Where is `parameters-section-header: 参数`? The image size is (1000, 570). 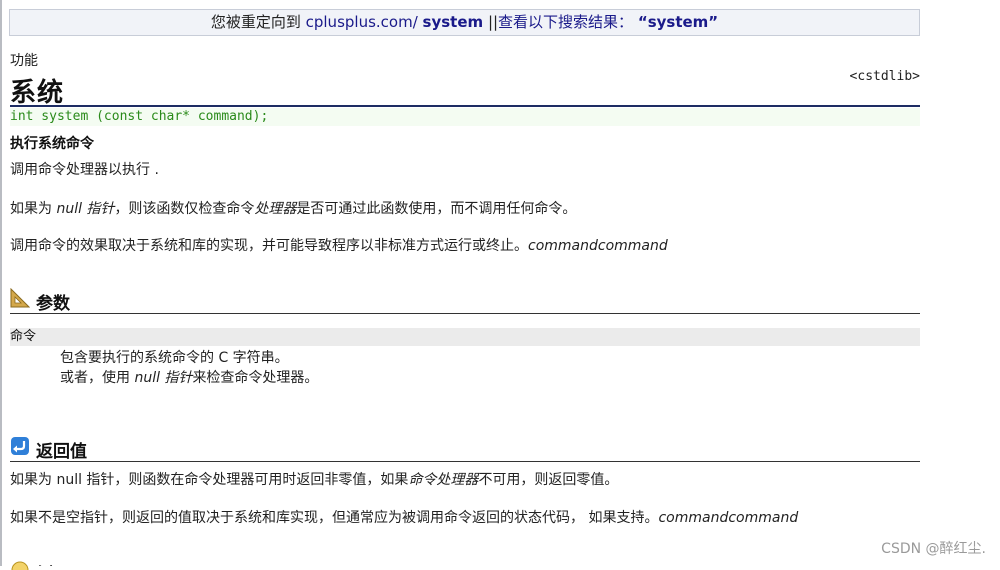 parameters-section-header: 参数 is located at coordinates (465, 301).